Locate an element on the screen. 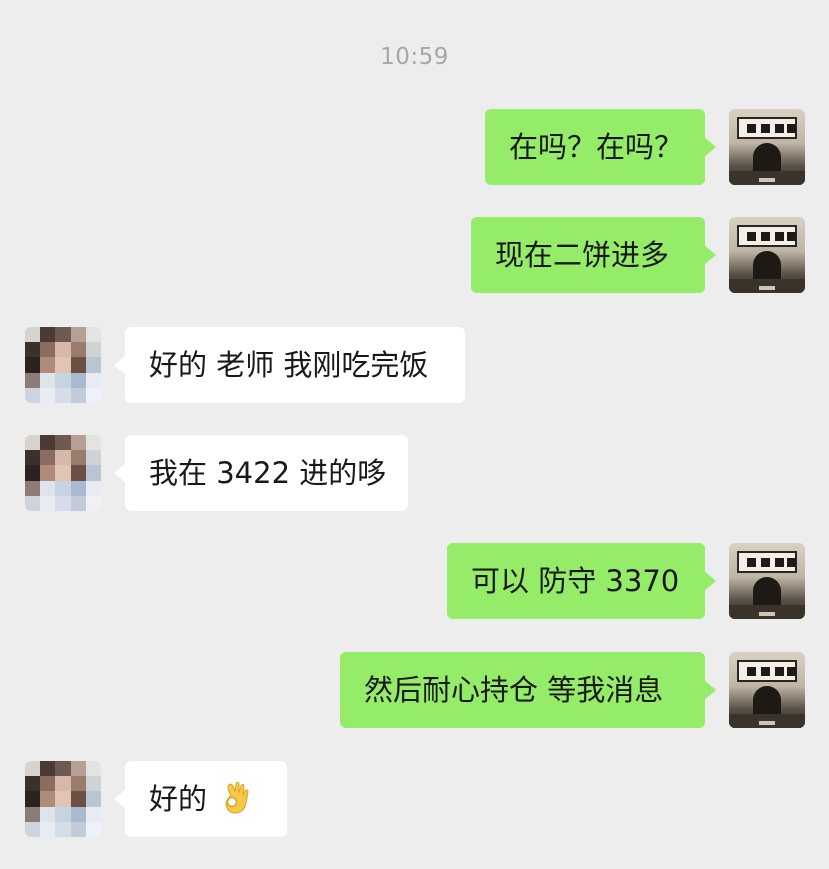 Image resolution: width=829 pixels, height=869 pixels. message-bubble: 现在二饼进多 is located at coordinates (593, 255).